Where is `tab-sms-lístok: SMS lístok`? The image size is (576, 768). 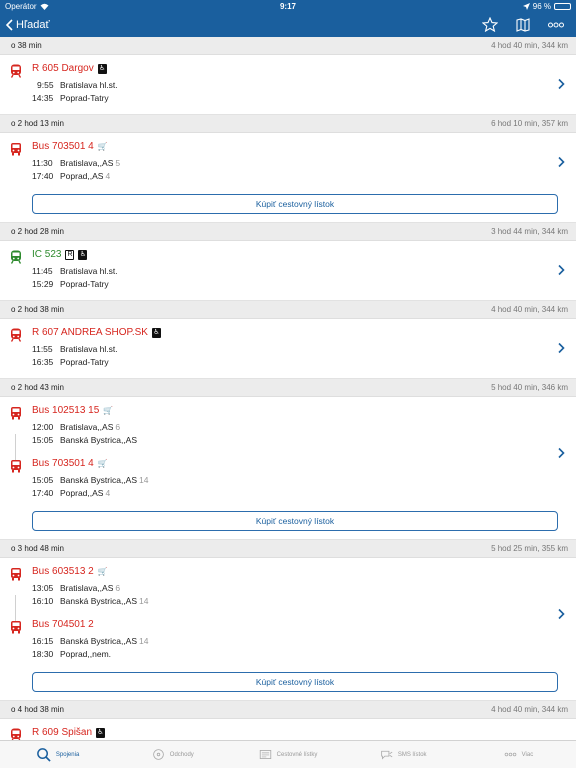 tab-sms-lístok: SMS lístok is located at coordinates (403, 754).